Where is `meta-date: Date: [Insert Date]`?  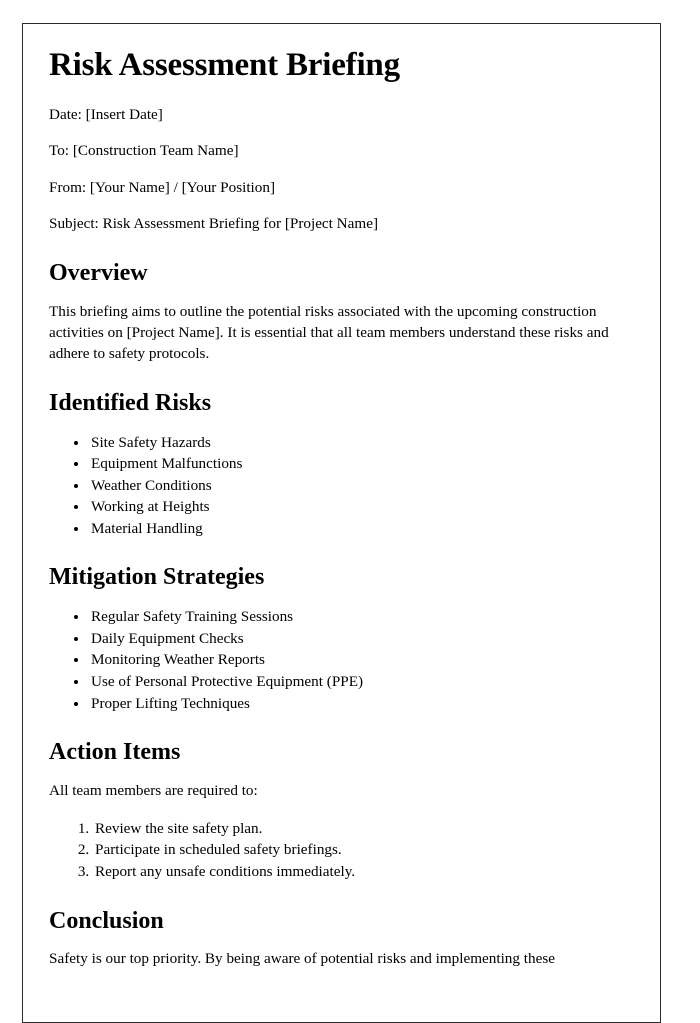
meta-date: Date: [Insert Date] is located at coordinates (106, 114).